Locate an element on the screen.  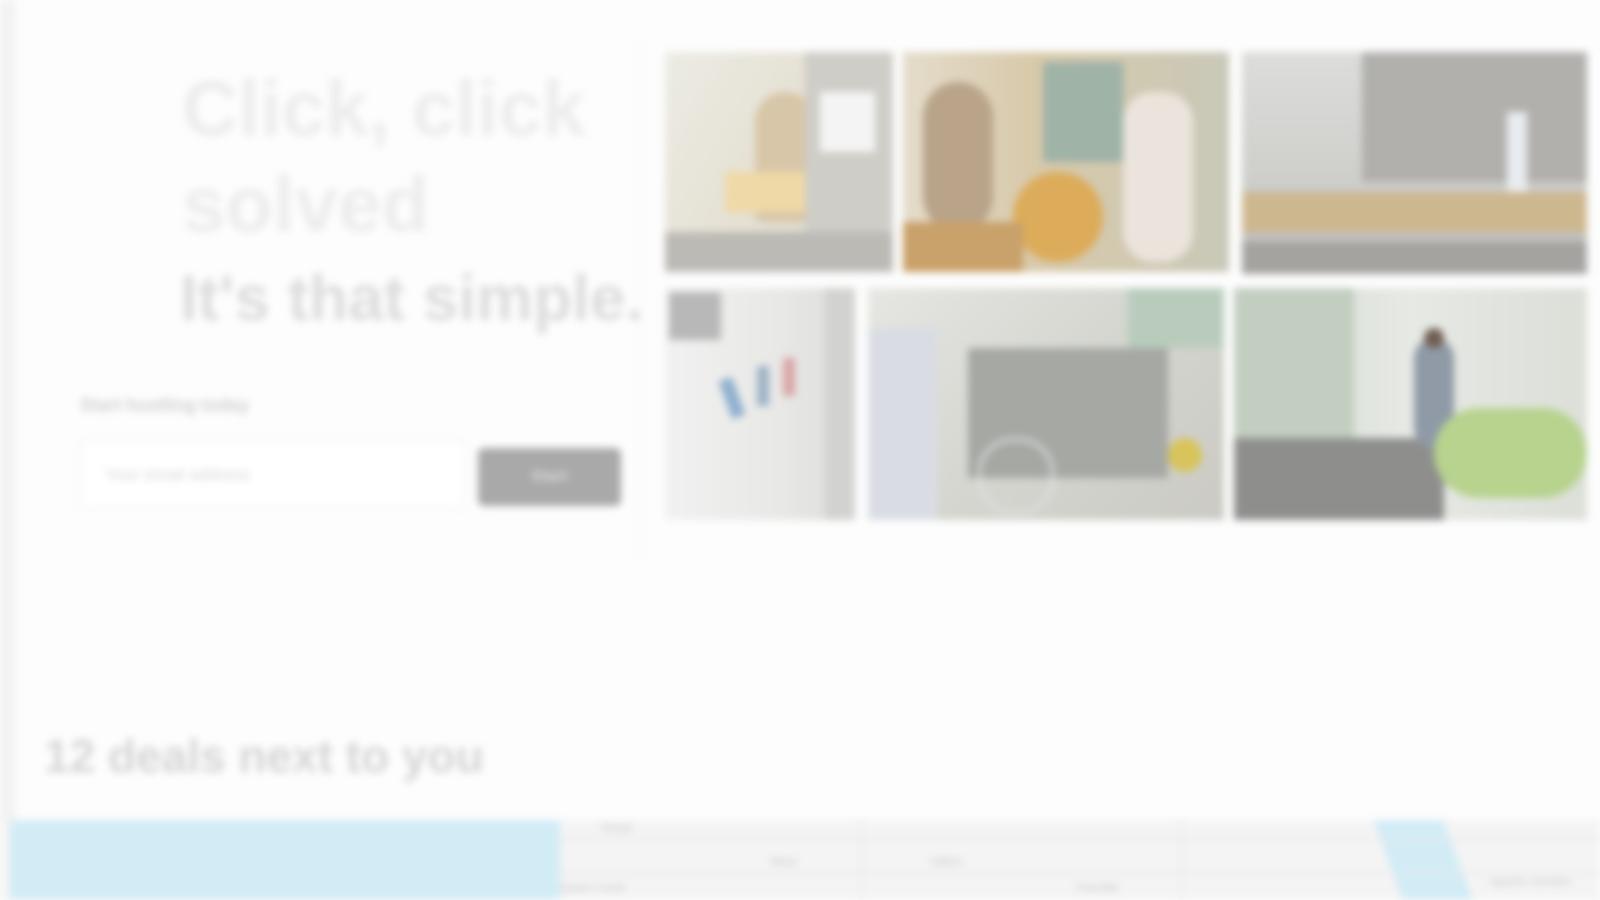
map-label: Gilbert is located at coordinates (946, 862).